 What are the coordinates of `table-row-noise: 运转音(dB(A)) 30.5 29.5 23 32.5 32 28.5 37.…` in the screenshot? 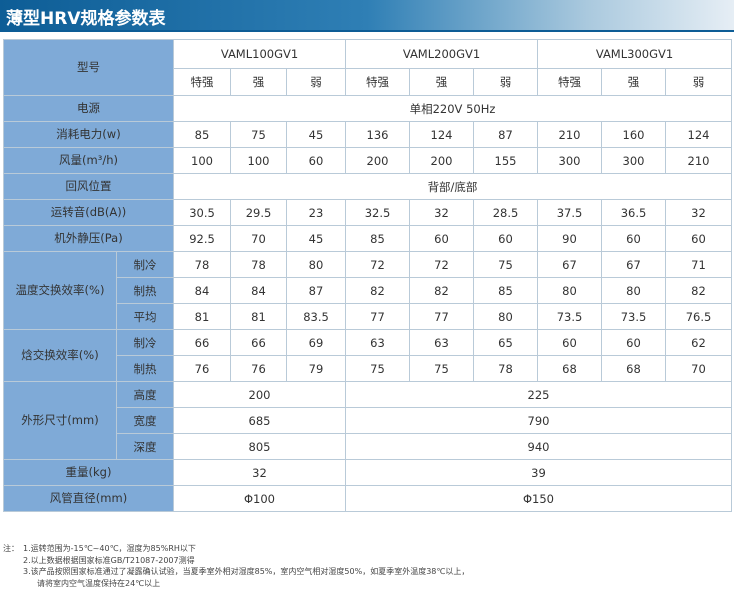 It's located at (367, 212).